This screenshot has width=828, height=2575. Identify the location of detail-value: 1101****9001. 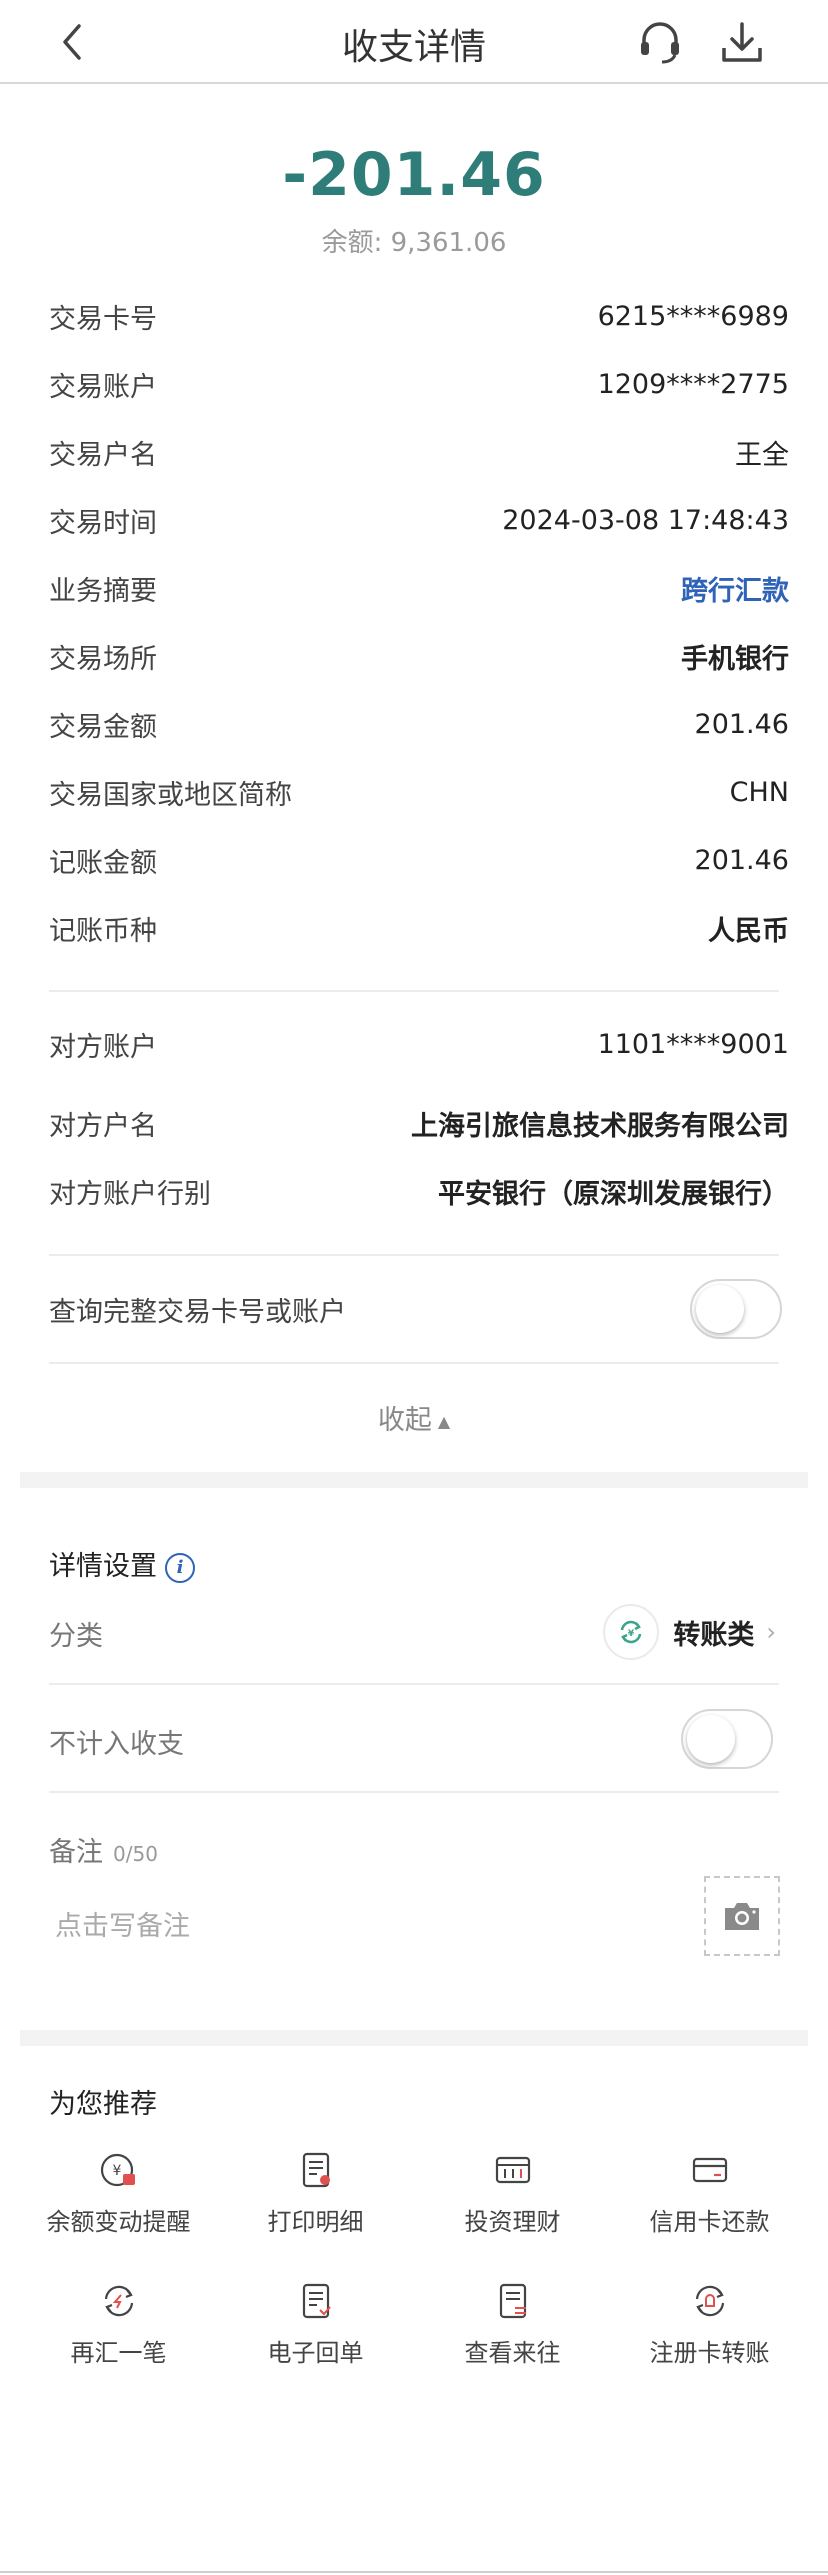
(693, 1044).